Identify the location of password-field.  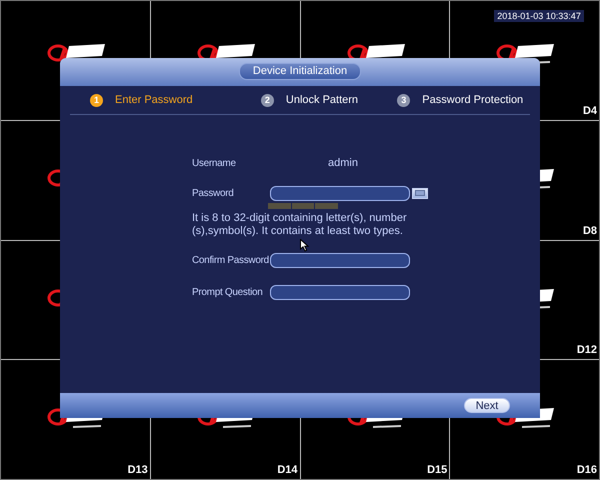
(340, 193).